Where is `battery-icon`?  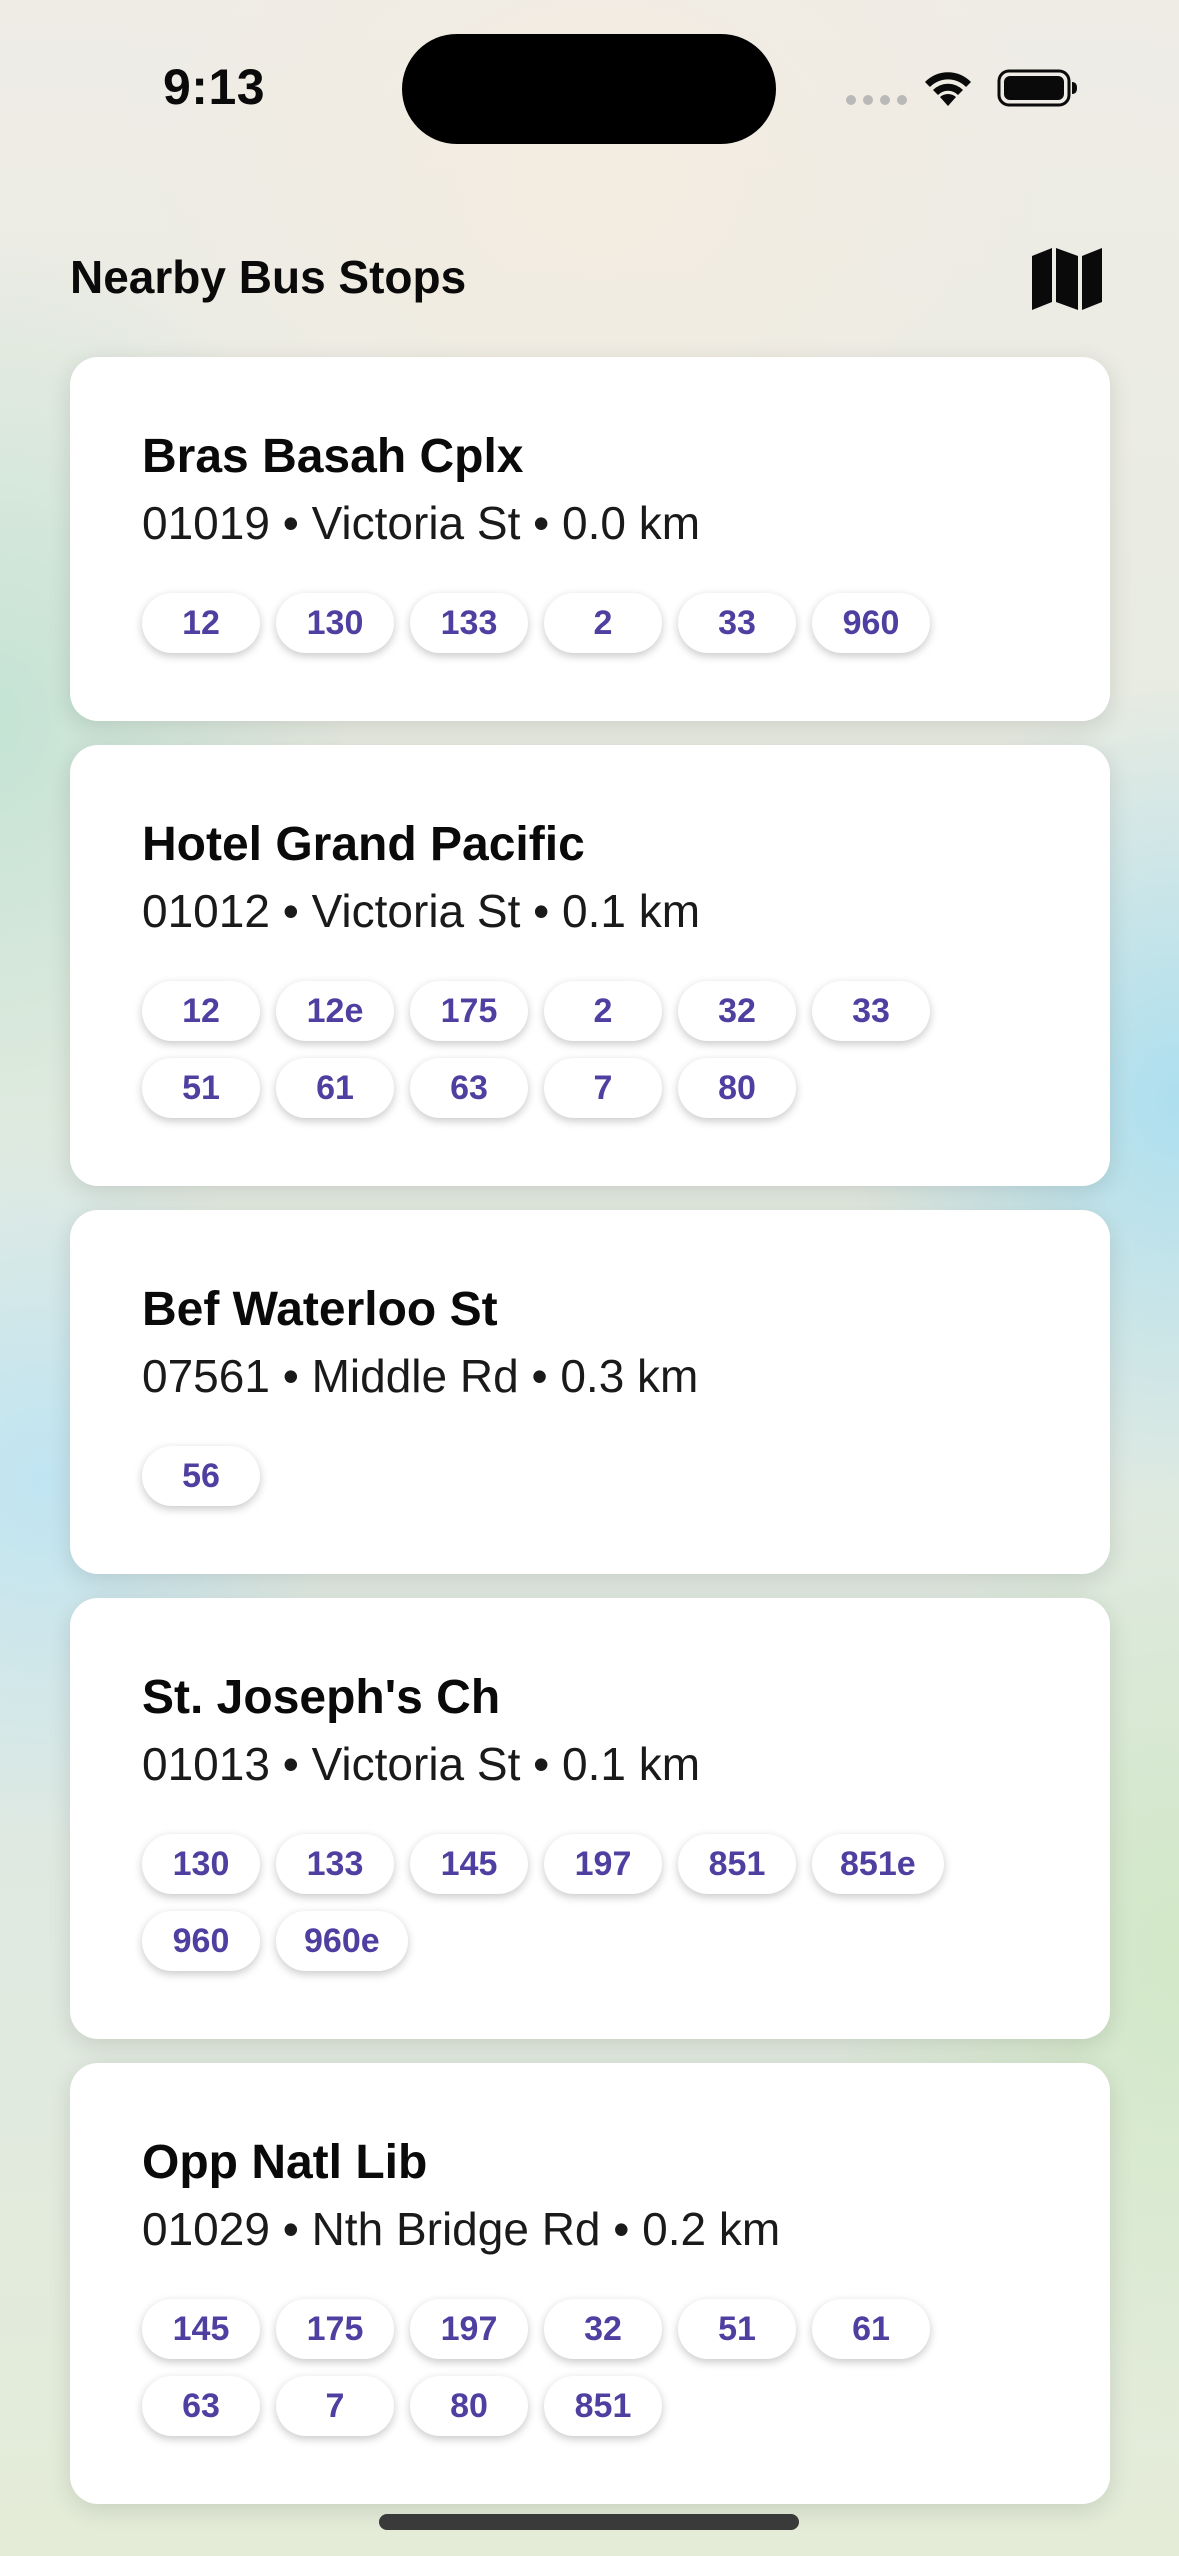
battery-icon is located at coordinates (1037, 88).